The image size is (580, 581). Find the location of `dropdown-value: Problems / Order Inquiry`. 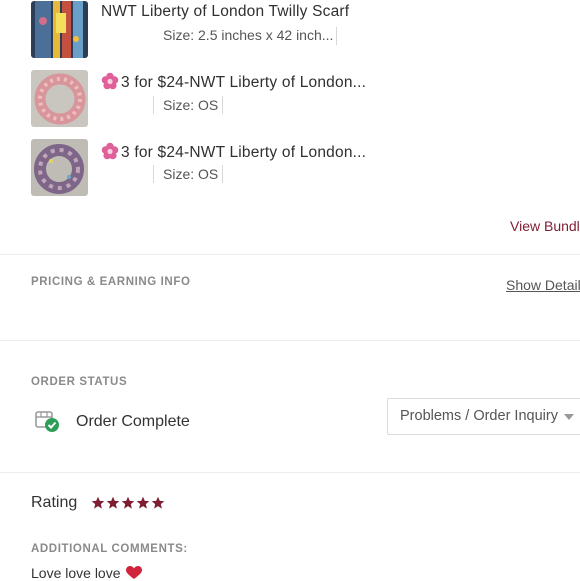

dropdown-value: Problems / Order Inquiry is located at coordinates (479, 416).